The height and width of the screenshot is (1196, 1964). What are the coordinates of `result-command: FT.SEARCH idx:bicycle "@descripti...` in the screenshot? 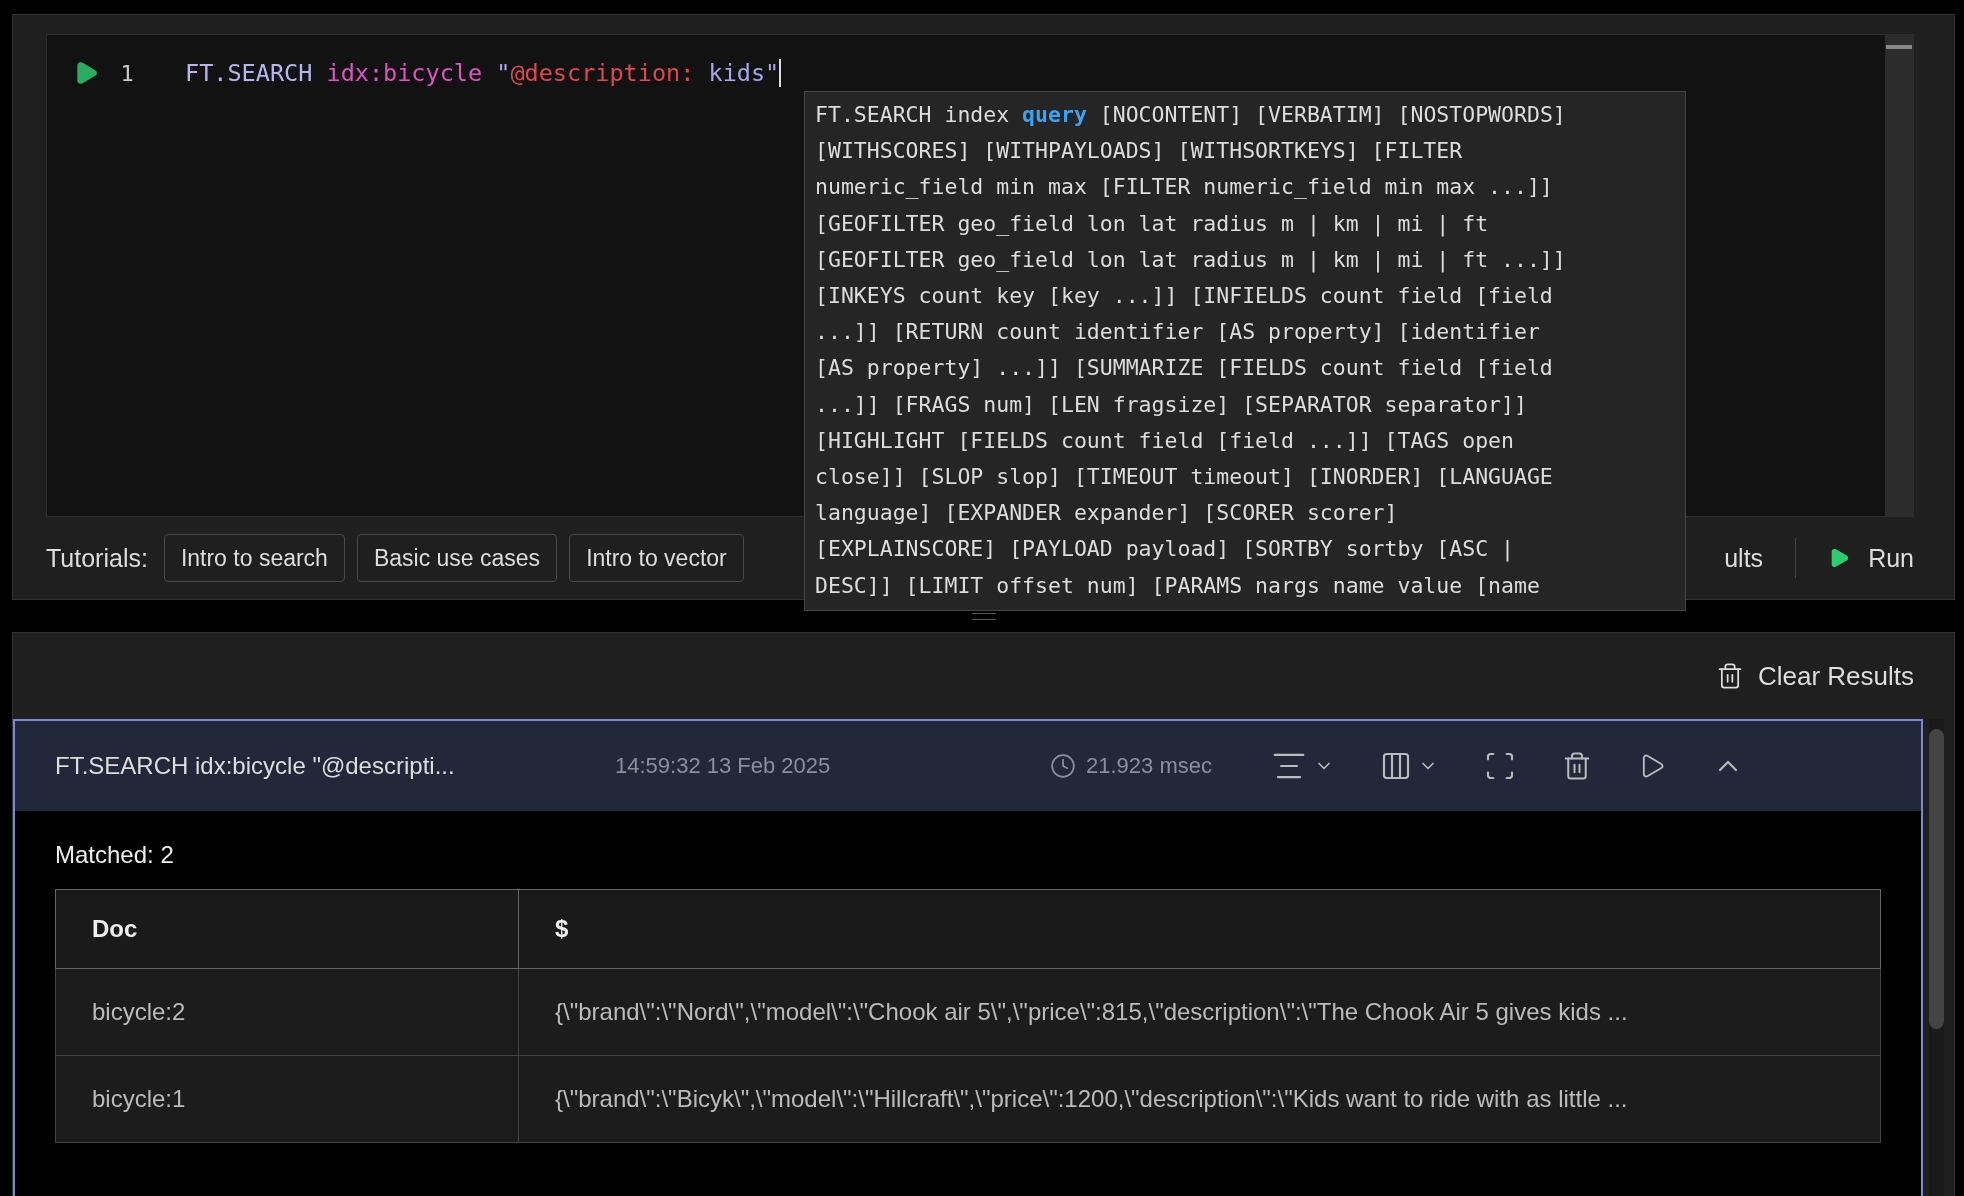 It's located at (255, 766).